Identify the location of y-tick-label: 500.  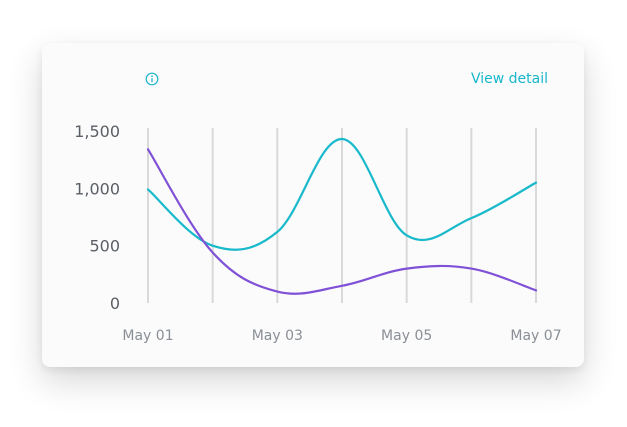
(104, 246).